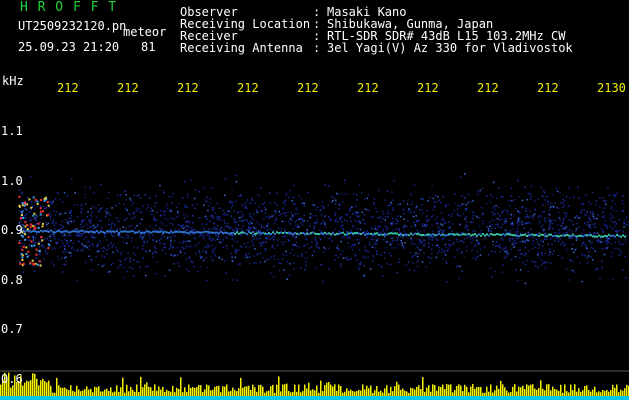 The image size is (629, 400). Describe the element at coordinates (12, 280) in the screenshot. I see `y-tick-label: 0.8` at that location.